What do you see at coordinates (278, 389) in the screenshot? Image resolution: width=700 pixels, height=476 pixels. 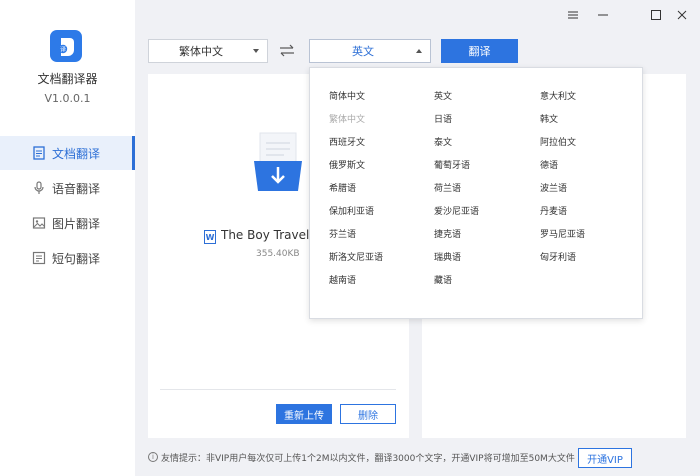 I see `divider` at bounding box center [278, 389].